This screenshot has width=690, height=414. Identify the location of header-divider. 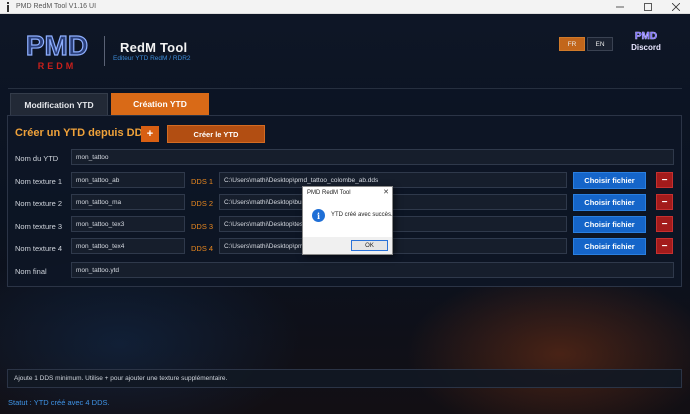
(104, 51).